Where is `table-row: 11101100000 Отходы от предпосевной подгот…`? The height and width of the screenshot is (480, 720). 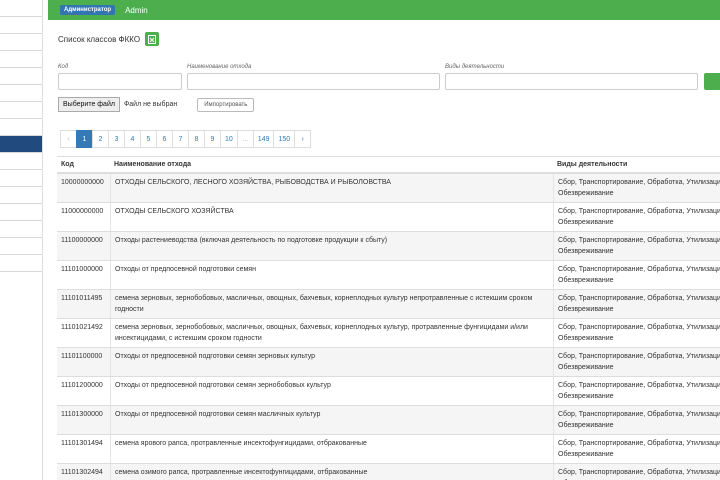
table-row: 11101100000 Отходы от предпосевной подгот… is located at coordinates (388, 362).